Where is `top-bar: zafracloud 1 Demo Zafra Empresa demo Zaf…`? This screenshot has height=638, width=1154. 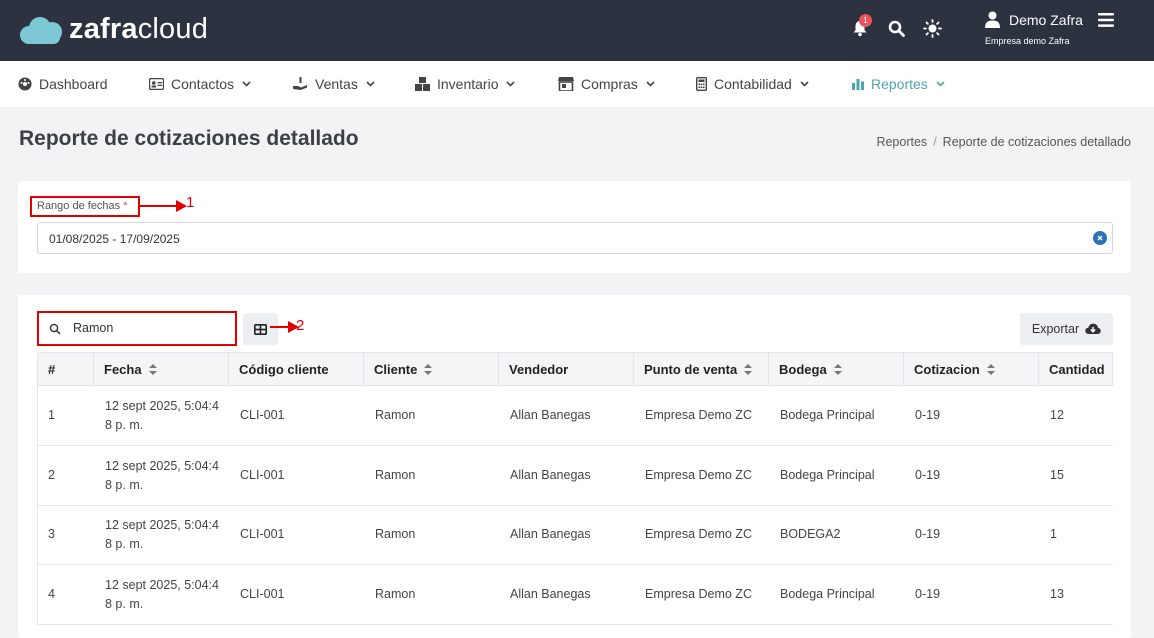
top-bar: zafracloud 1 Demo Zafra Empresa demo Zaf… is located at coordinates (577, 30).